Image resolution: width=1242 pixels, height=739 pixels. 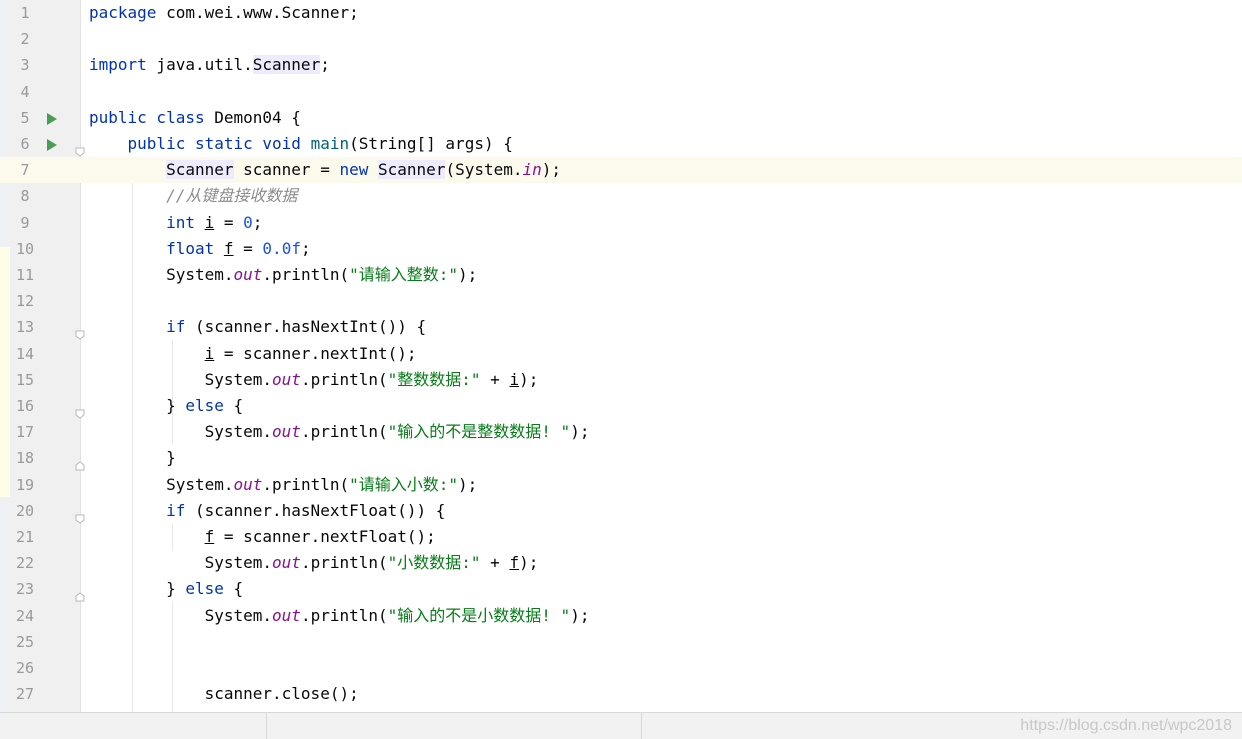 What do you see at coordinates (1126, 725) in the screenshot?
I see `watermark: https://blog.csdn.net/wpc2018` at bounding box center [1126, 725].